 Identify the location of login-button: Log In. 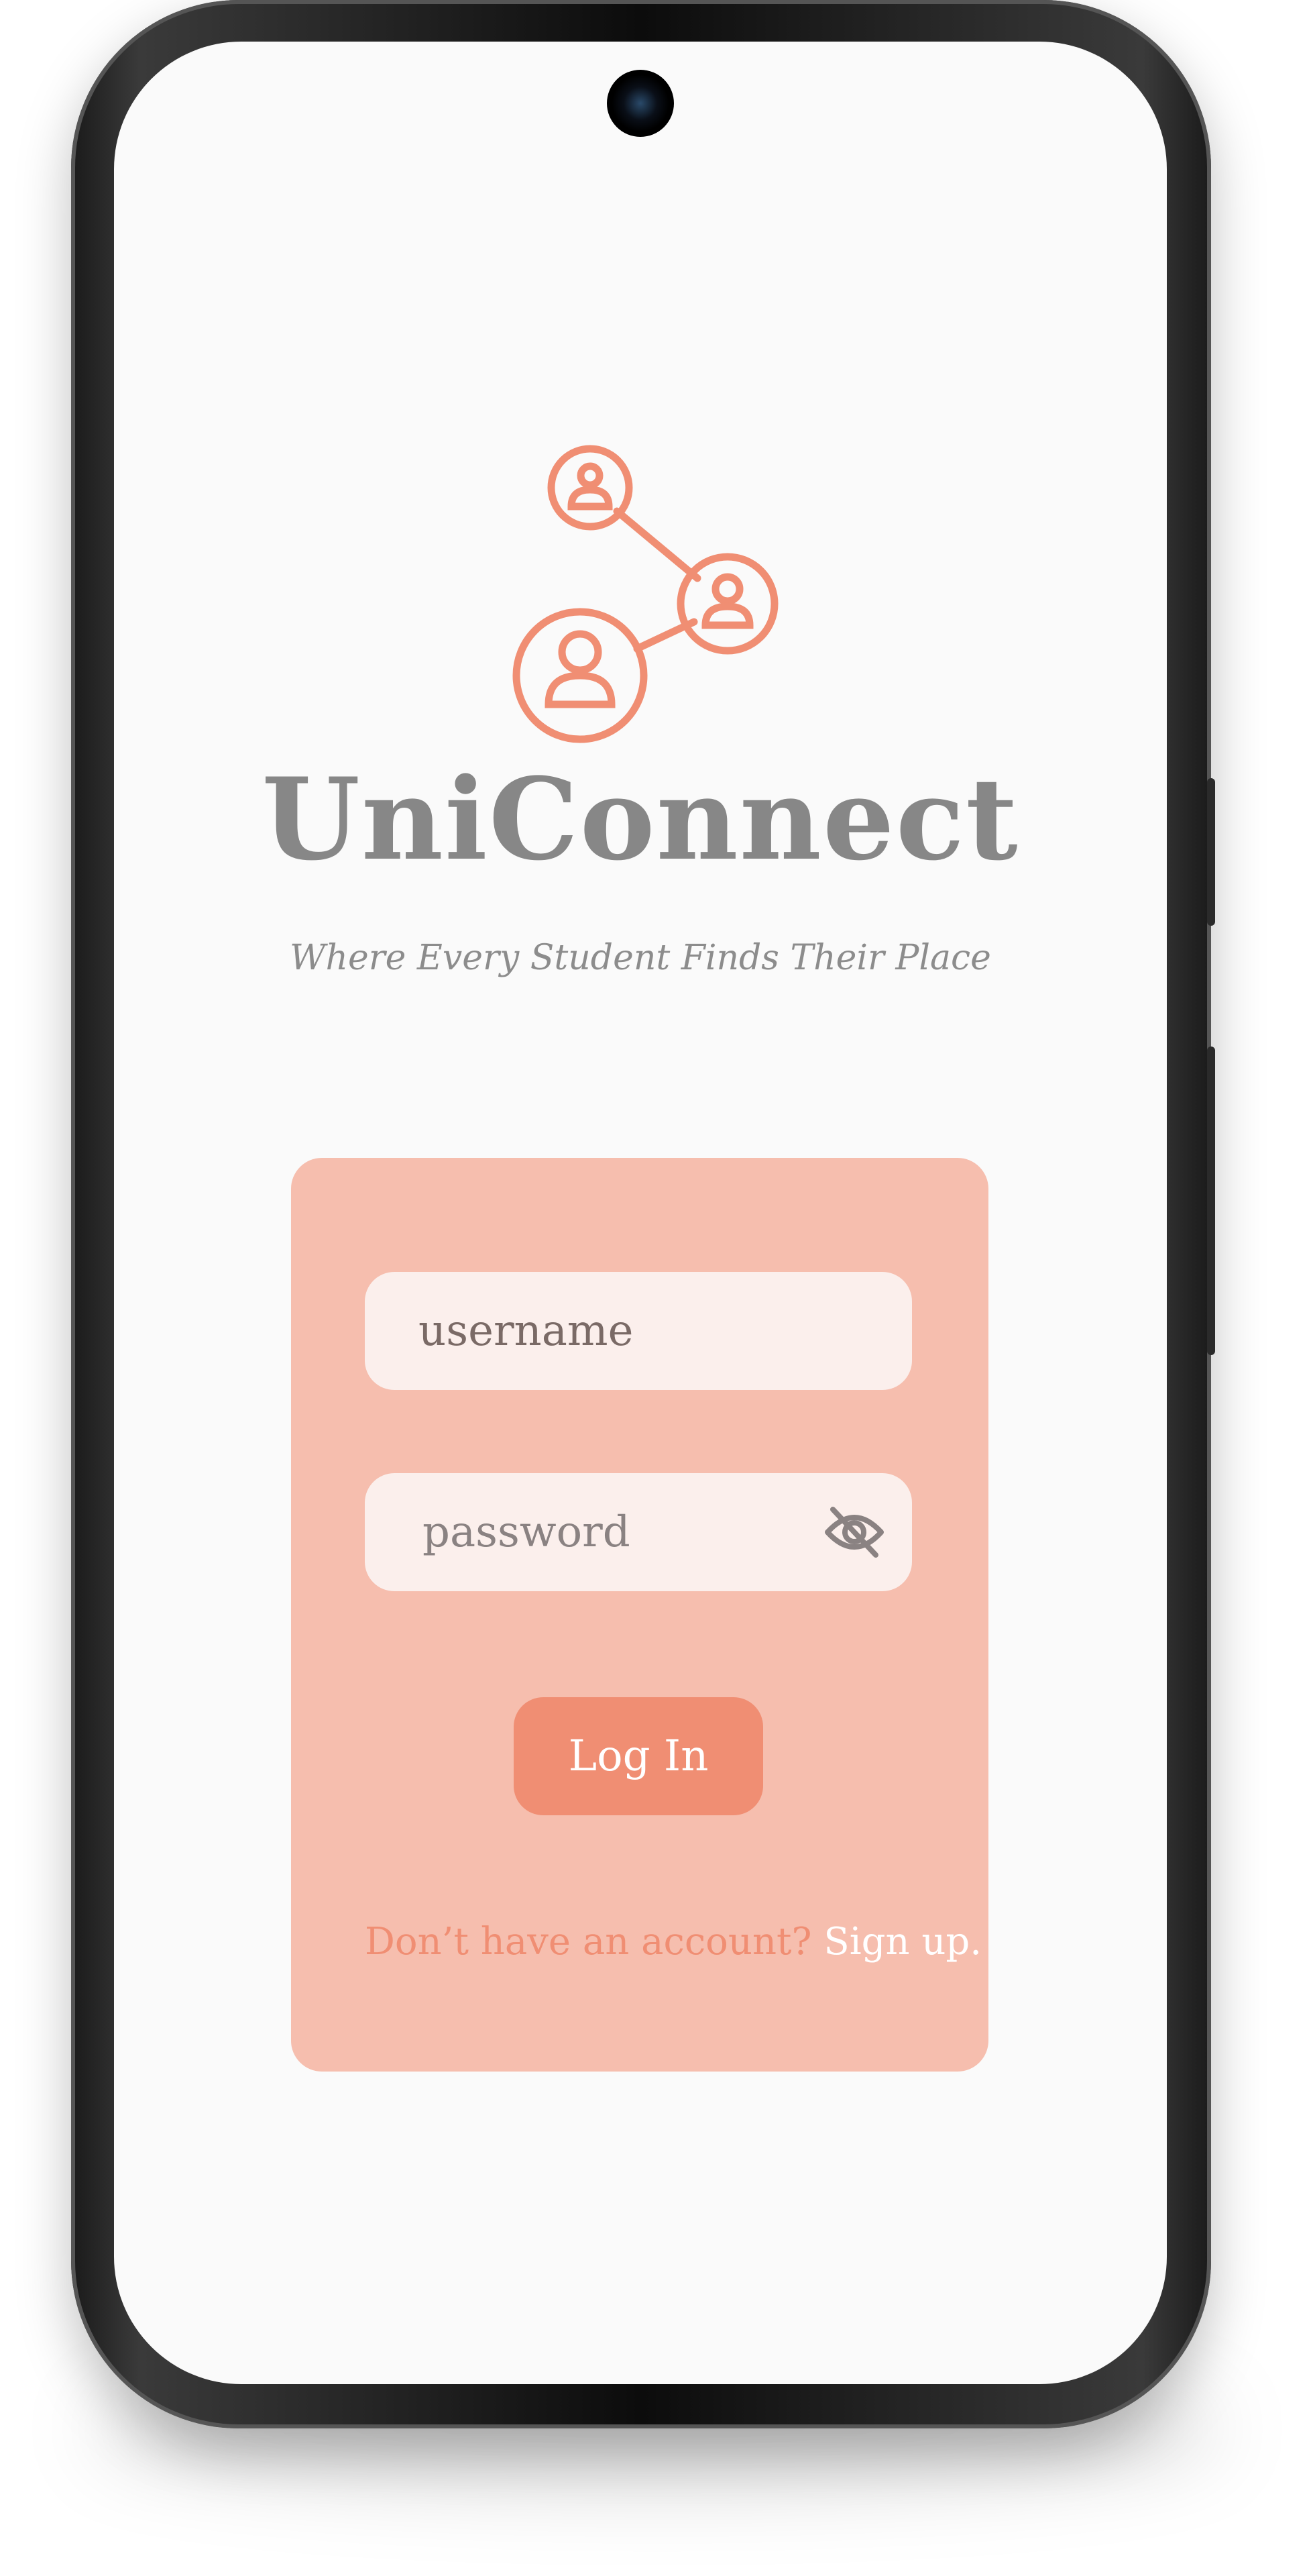
(638, 1756).